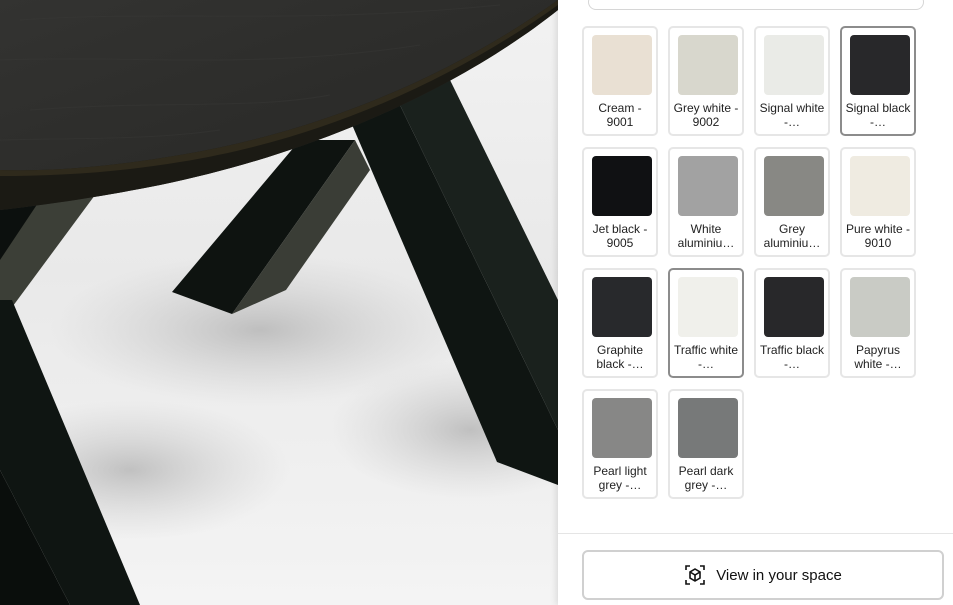 The width and height of the screenshot is (953, 605). I want to click on color-swatch-label: Cream - 9001, so click(620, 115).